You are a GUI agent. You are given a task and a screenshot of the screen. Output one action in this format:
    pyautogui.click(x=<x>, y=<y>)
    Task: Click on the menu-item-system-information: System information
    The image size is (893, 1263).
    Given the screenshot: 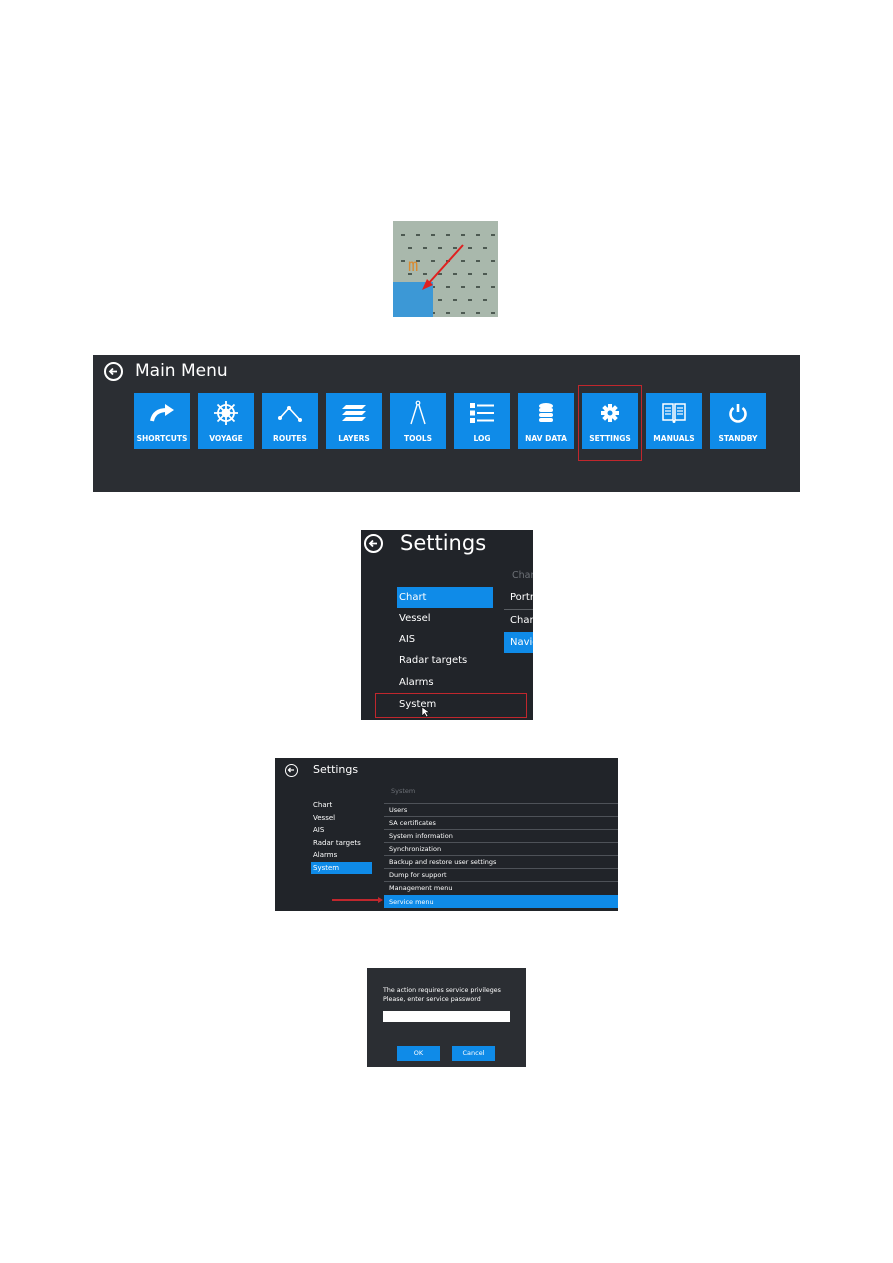 What is the action you would take?
    pyautogui.click(x=501, y=835)
    